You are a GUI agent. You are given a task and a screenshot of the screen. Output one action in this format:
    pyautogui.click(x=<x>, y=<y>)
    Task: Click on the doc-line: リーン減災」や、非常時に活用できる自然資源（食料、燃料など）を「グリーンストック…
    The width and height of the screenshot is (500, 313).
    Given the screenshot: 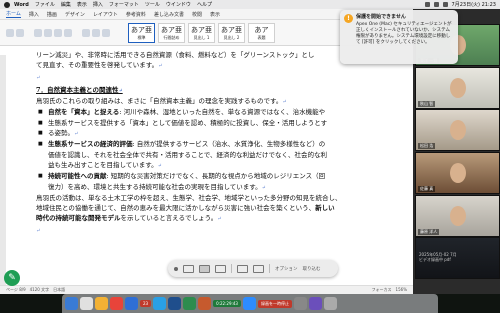 What is the action you would take?
    pyautogui.click(x=175, y=55)
    